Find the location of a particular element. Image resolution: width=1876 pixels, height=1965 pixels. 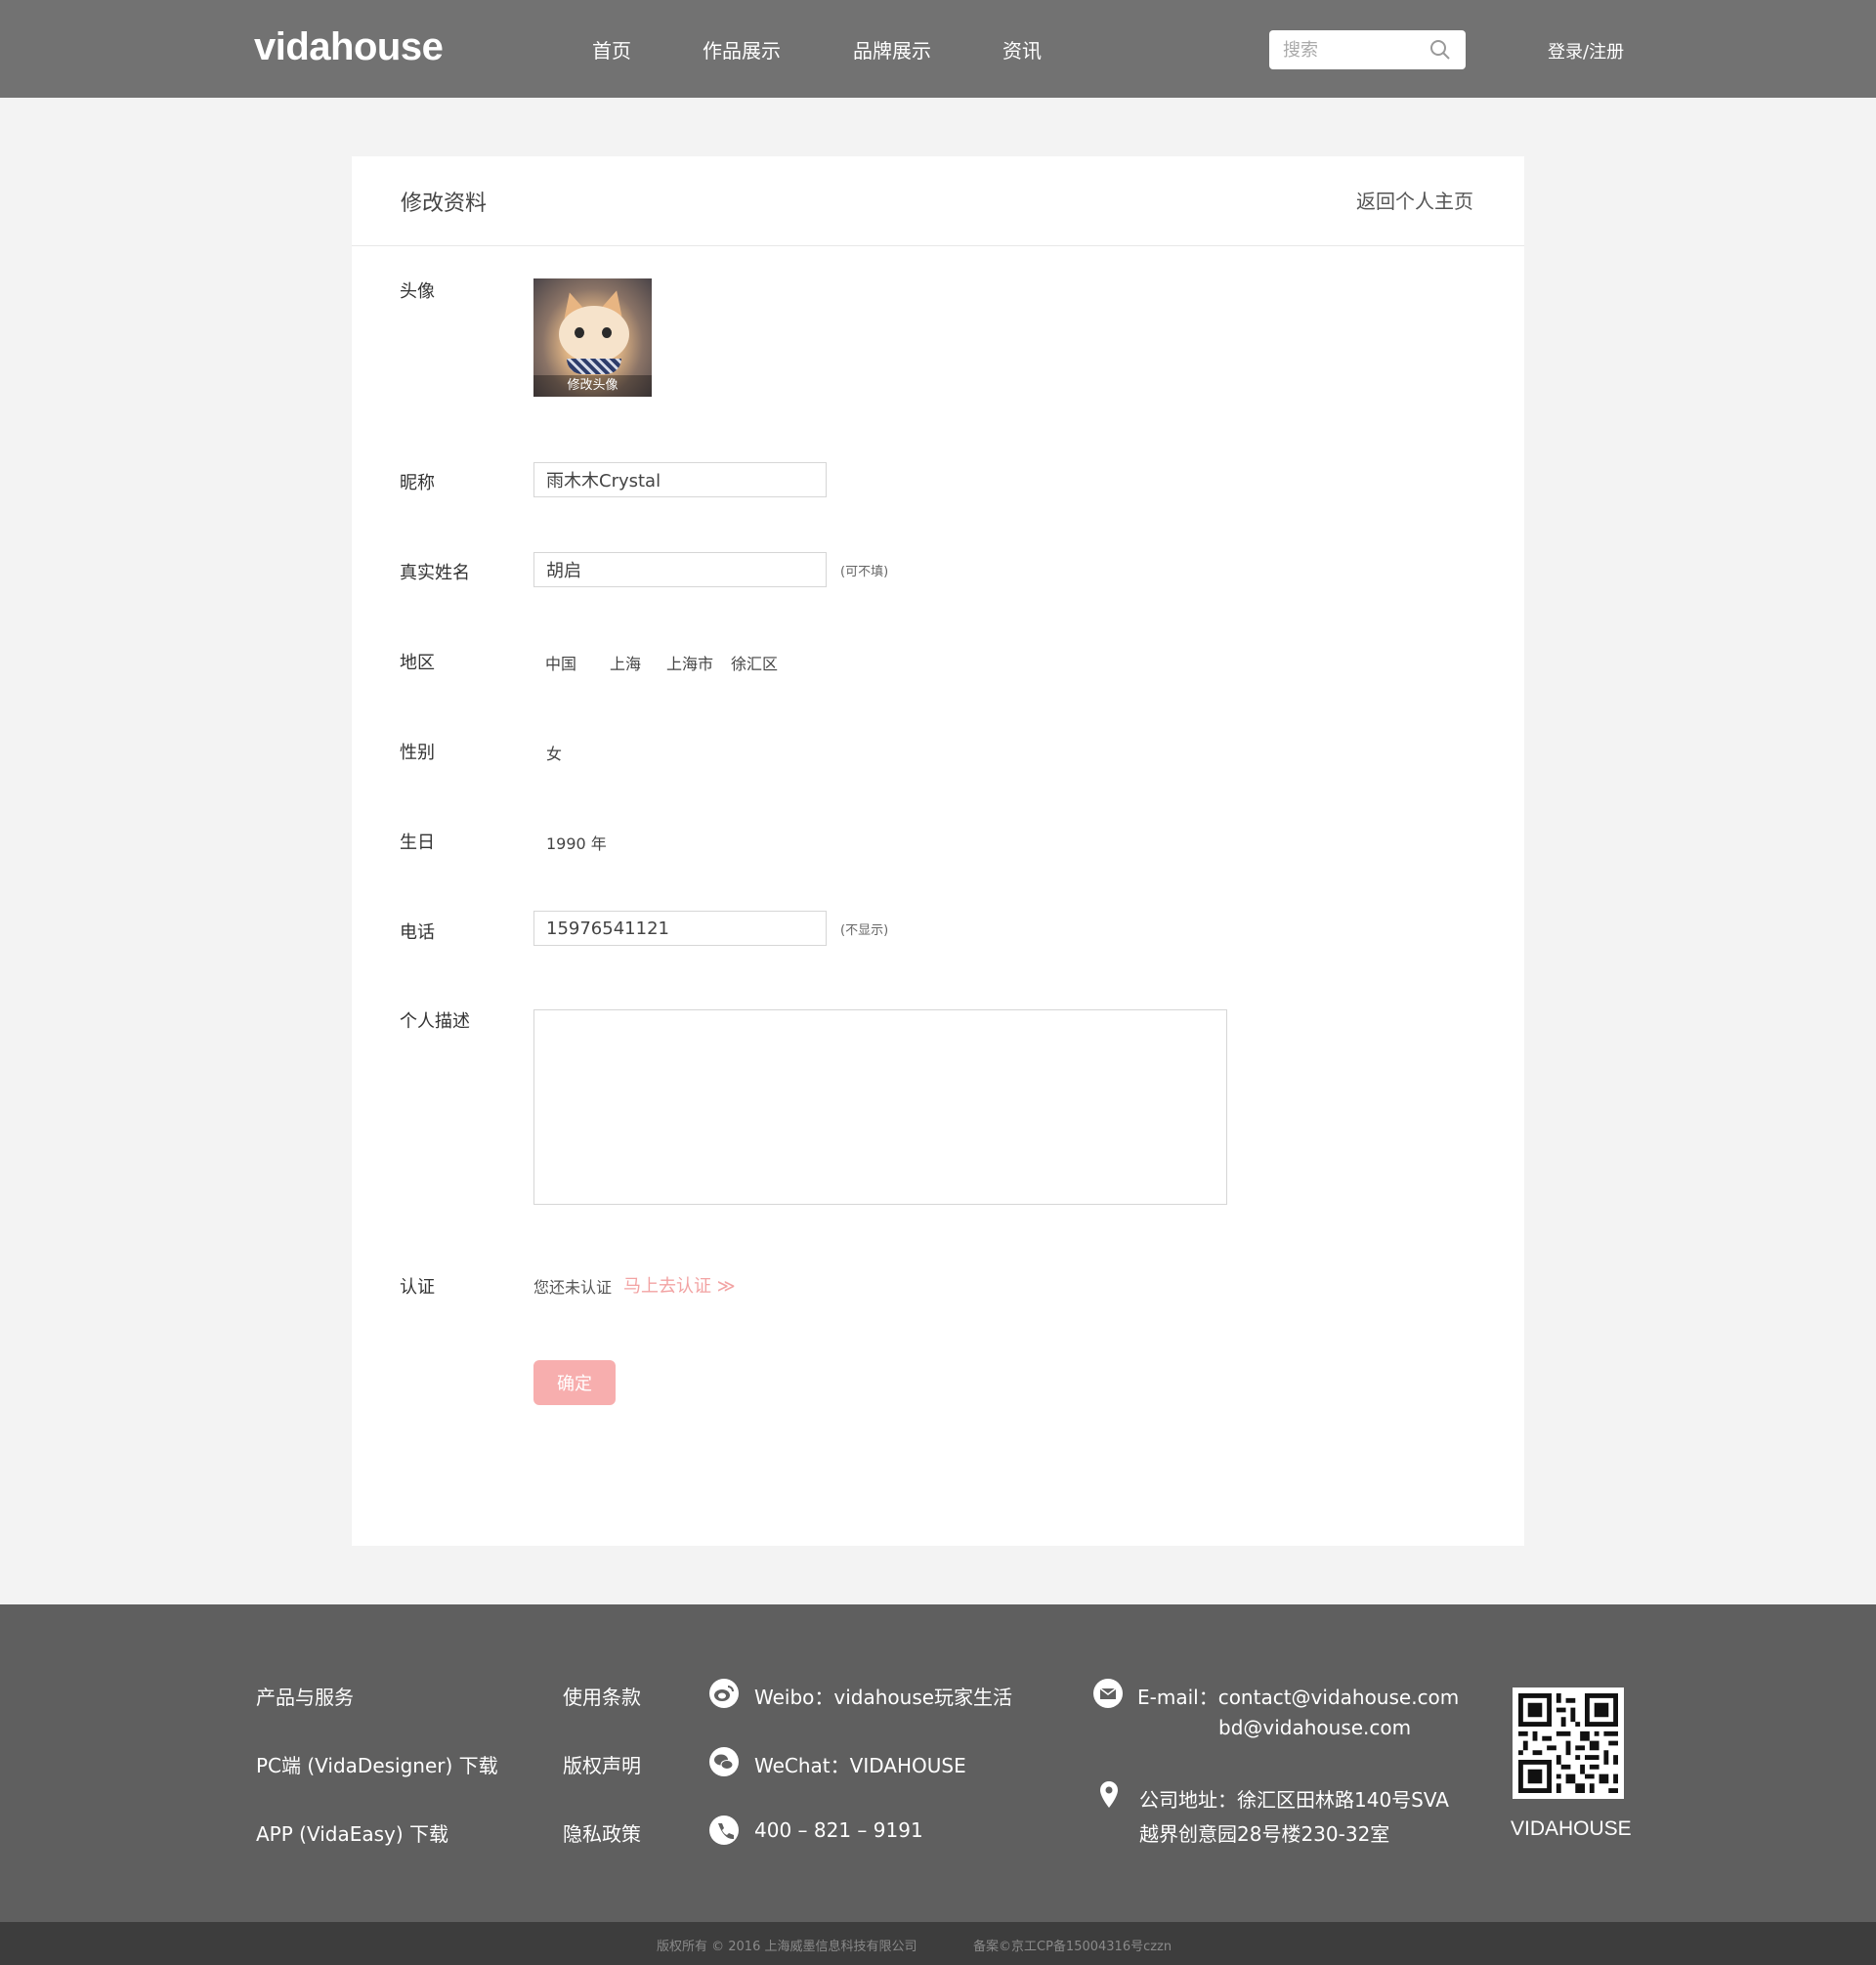

cat-face is located at coordinates (594, 334).